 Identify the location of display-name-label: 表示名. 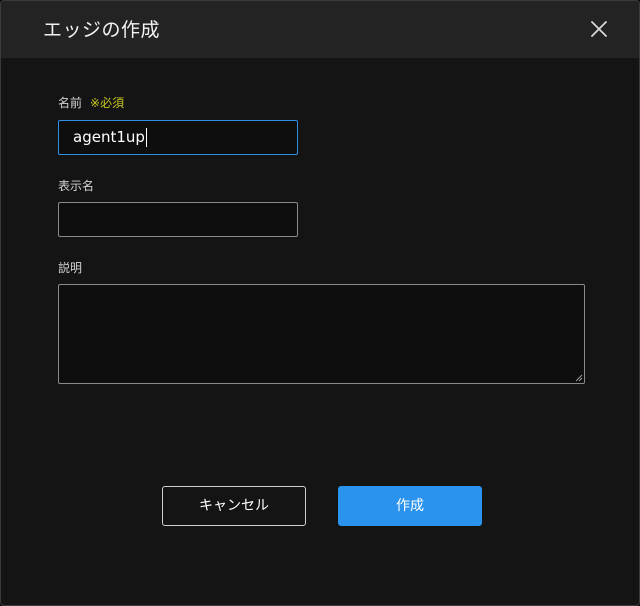
(76, 186).